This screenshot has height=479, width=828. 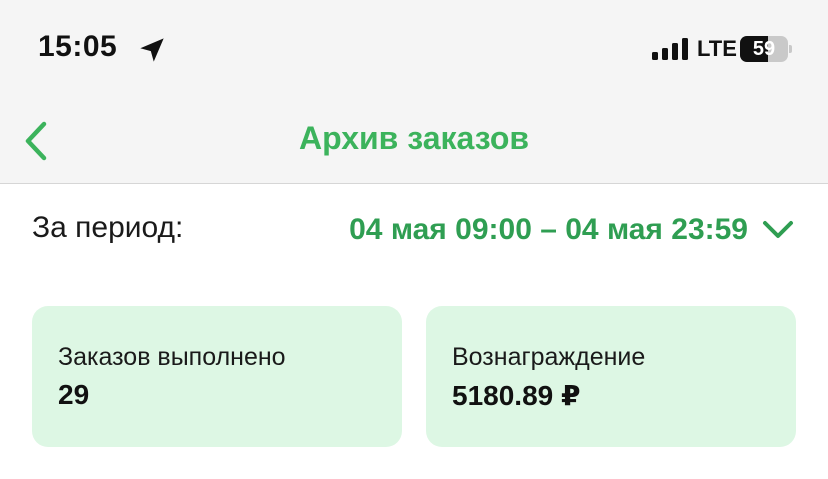 I want to click on period-label: За период:, so click(x=108, y=227).